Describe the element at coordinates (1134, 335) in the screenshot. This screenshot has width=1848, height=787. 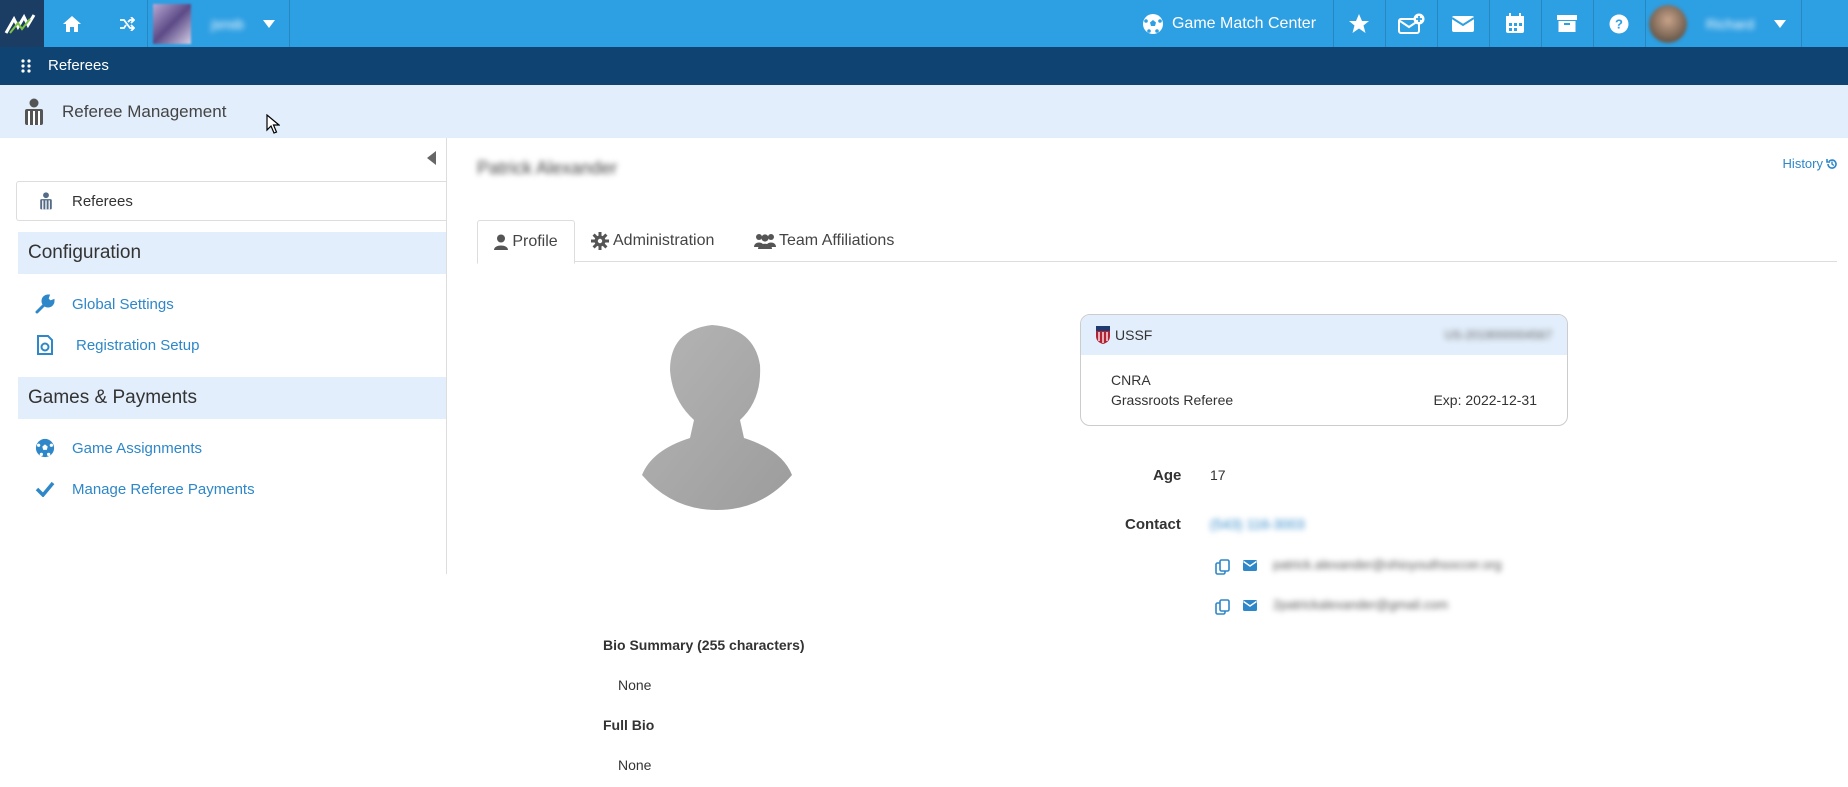
I see `license-org: USSF` at that location.